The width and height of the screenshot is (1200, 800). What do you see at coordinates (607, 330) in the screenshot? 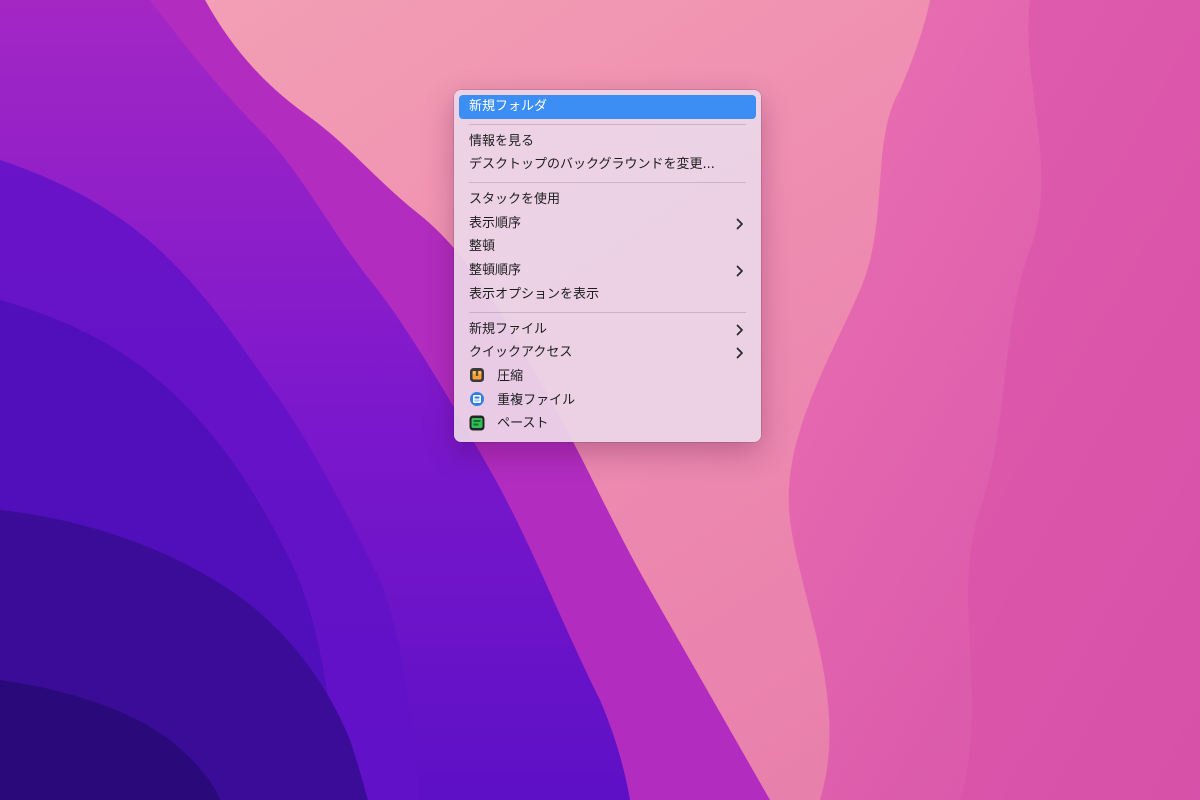
I see `menu-item-new-file: 新規ファイル` at bounding box center [607, 330].